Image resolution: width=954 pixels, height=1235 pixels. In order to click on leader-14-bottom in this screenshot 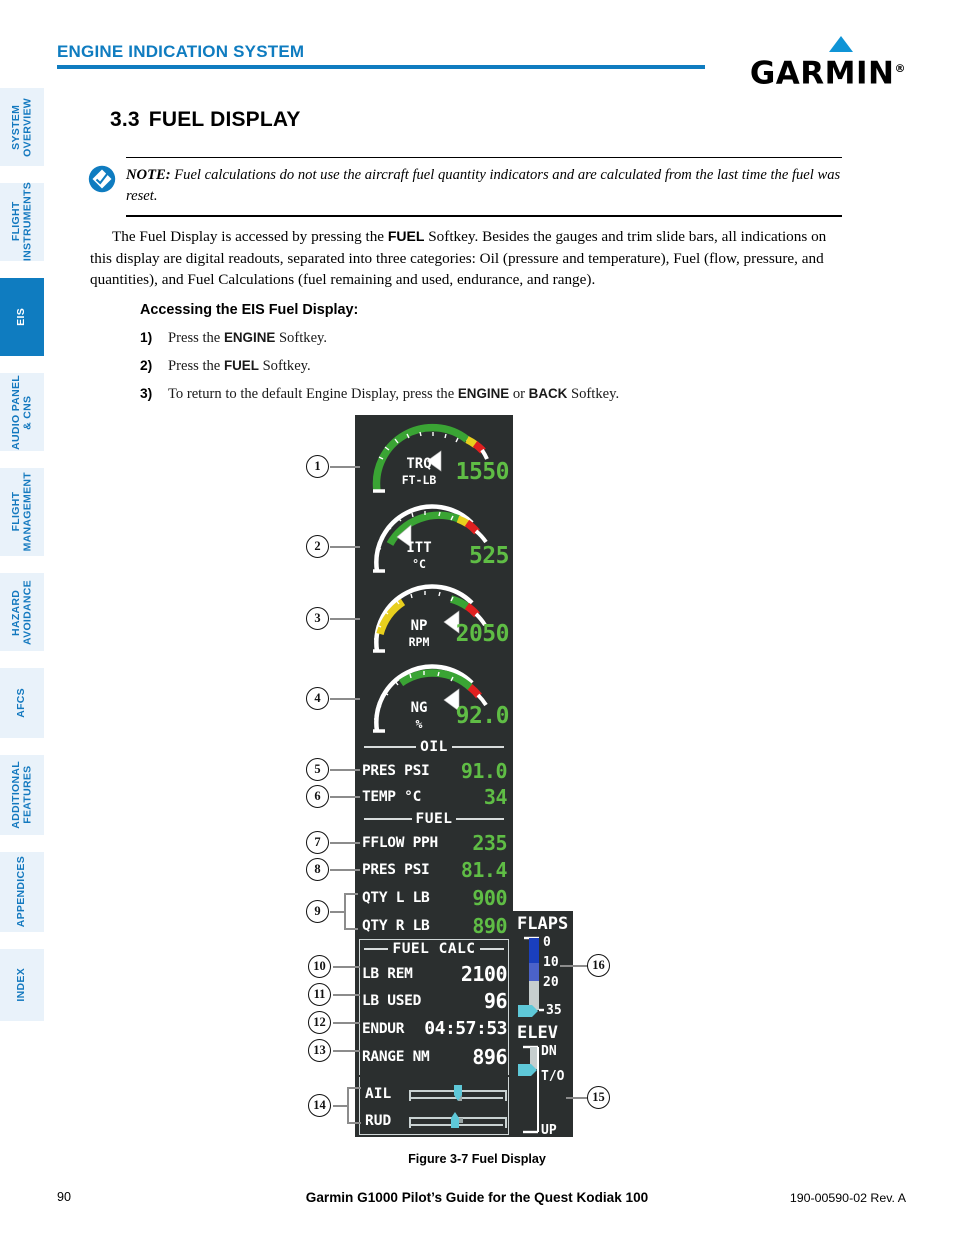, I will do `click(354, 1123)`.